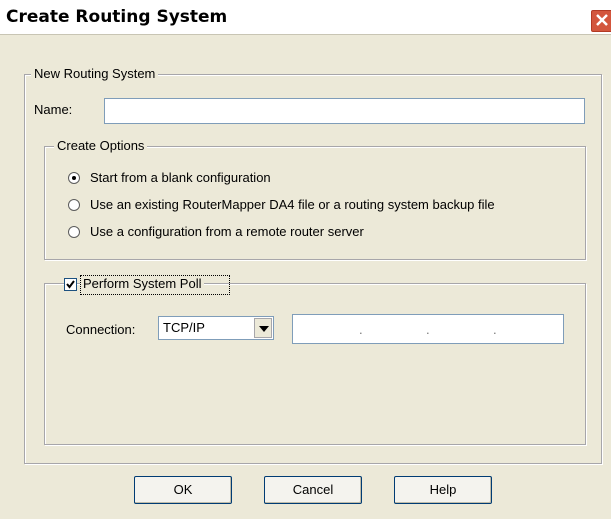 This screenshot has width=611, height=519. Describe the element at coordinates (74, 232) in the screenshot. I see `radio-remote-server` at that location.